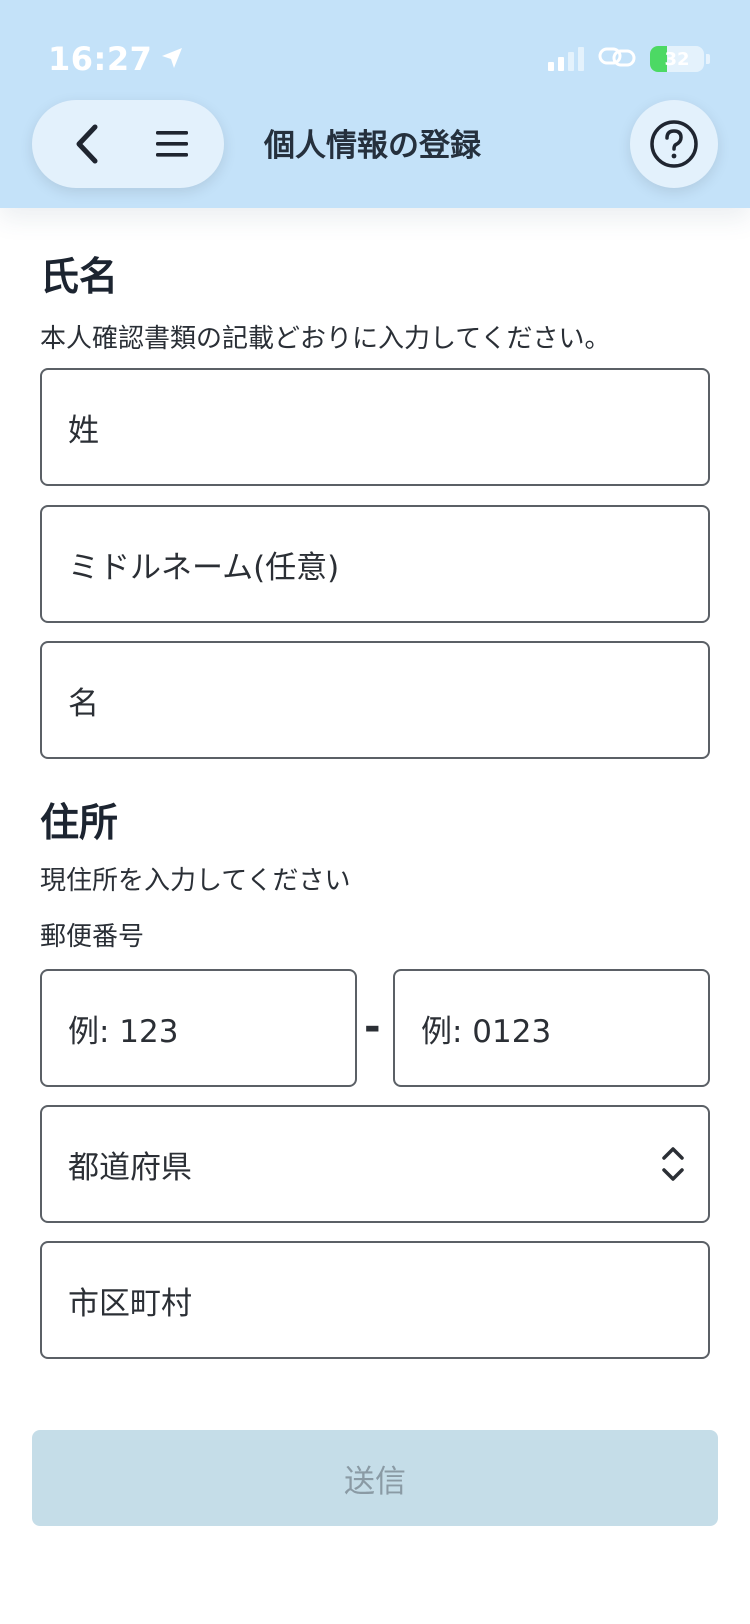 This screenshot has height=1624, width=750. I want to click on name-section-title: 氏名, so click(79, 277).